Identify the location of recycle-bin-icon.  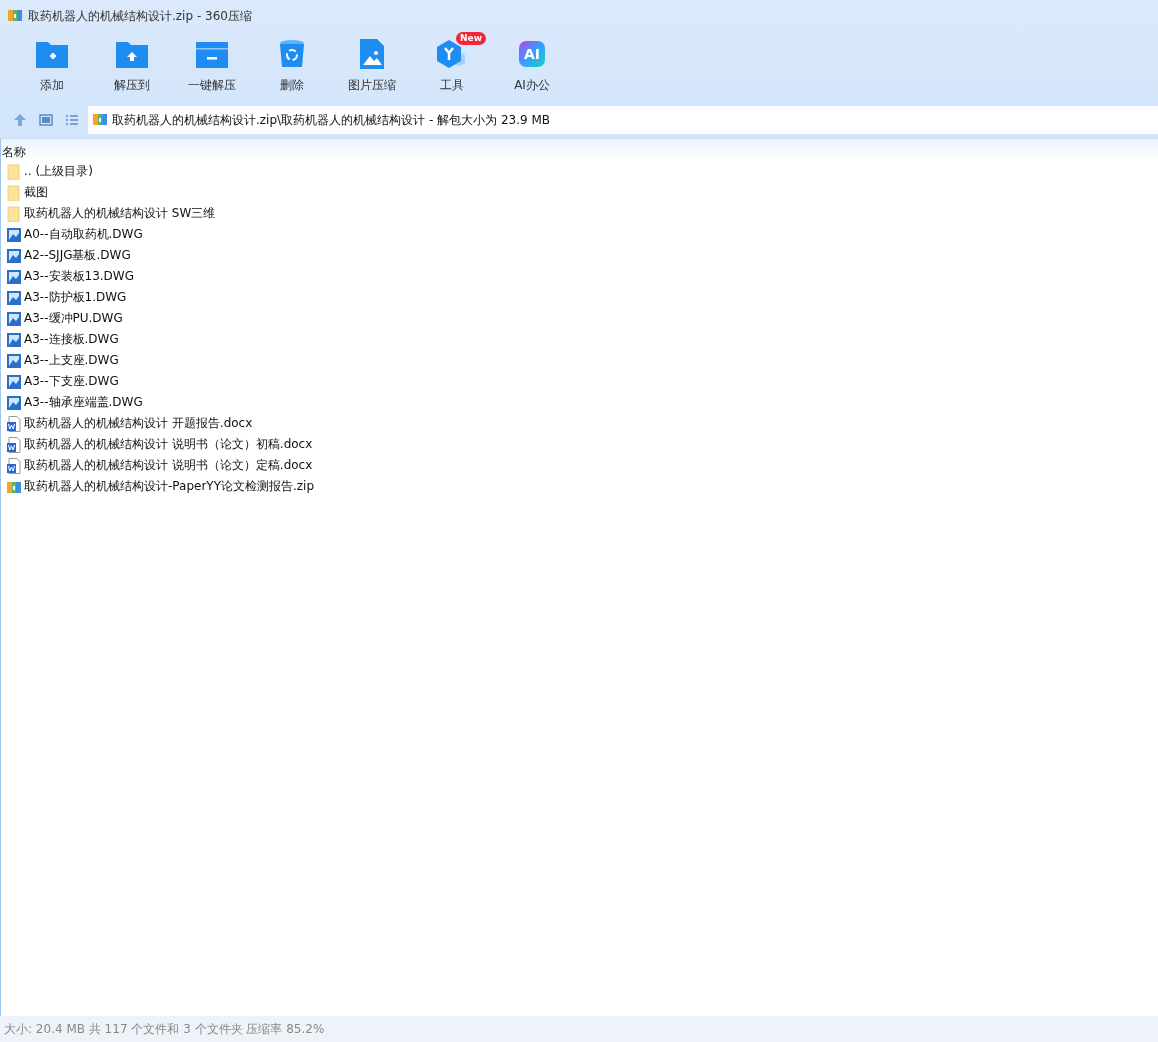
(292, 54).